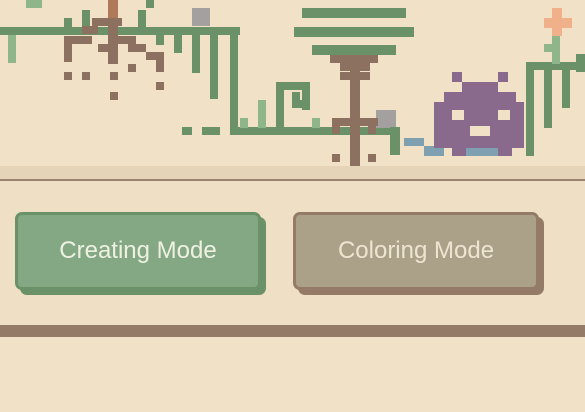 The width and height of the screenshot is (585, 412). I want to click on coloring-mode-button: Coloring Mode, so click(416, 251).